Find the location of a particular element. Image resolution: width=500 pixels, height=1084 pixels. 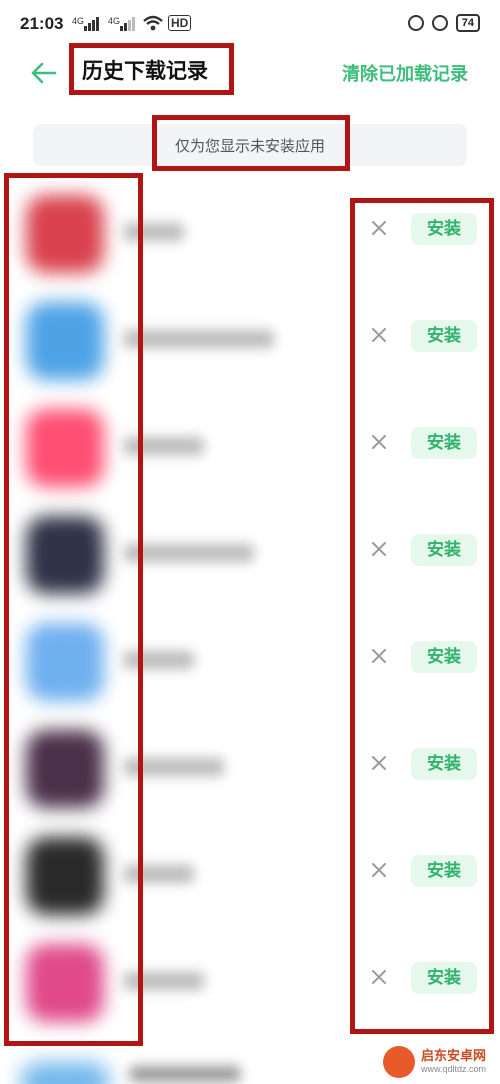

signal-type-label-2: 4G is located at coordinates (114, 21).